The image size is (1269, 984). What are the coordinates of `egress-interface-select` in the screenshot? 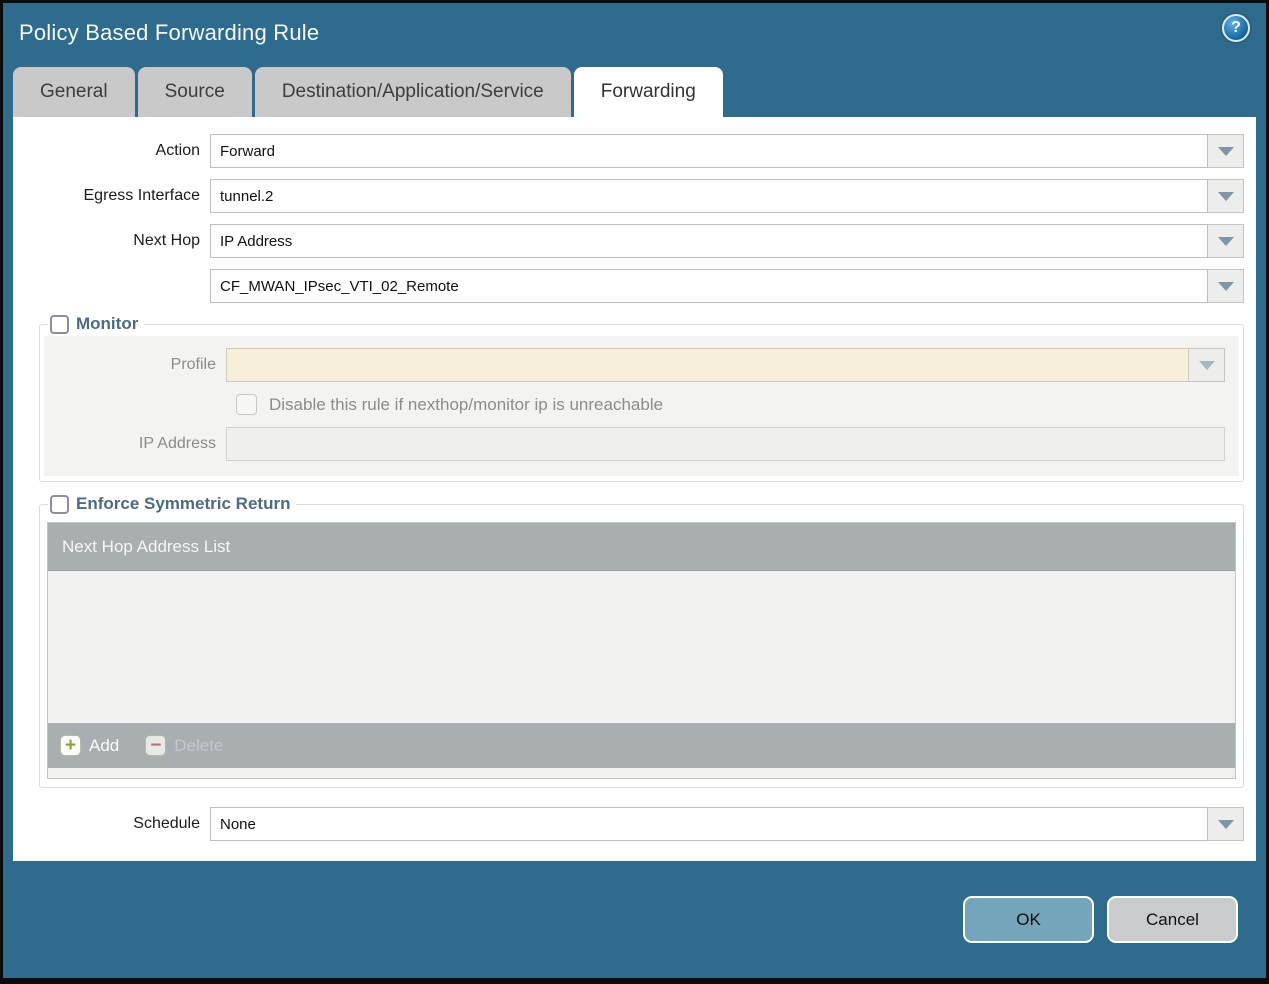 It's located at (709, 196).